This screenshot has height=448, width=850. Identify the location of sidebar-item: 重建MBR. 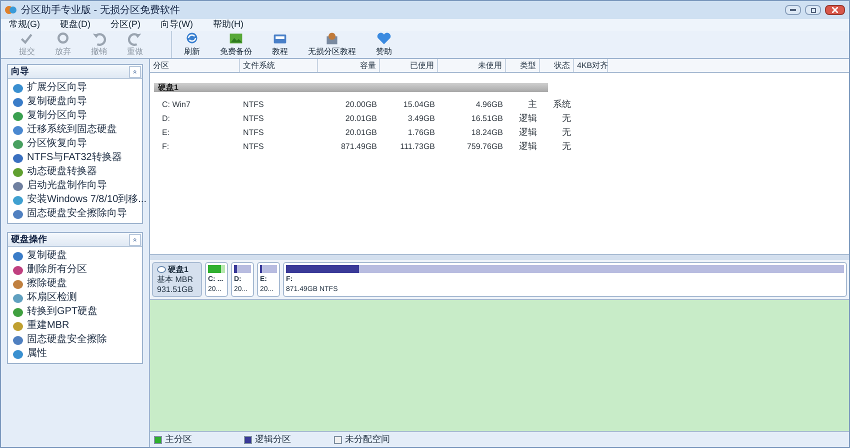
(48, 326).